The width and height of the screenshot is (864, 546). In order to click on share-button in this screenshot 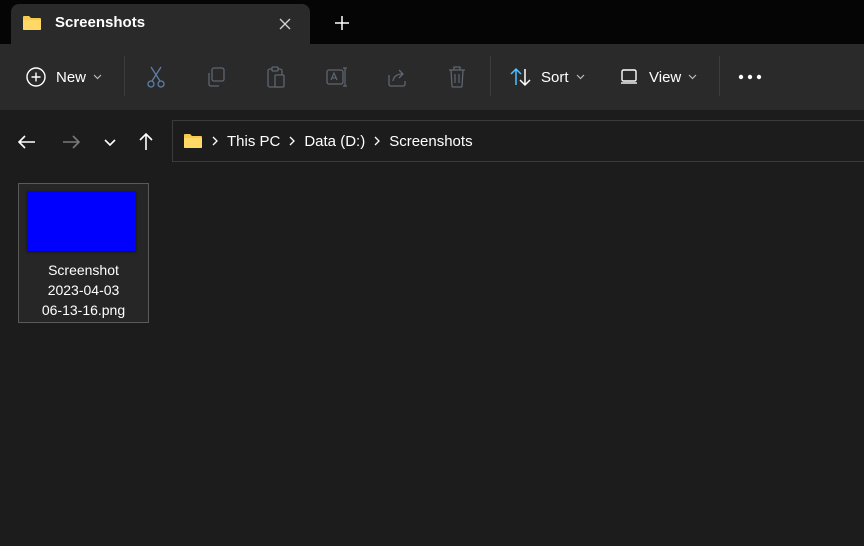, I will do `click(397, 77)`.